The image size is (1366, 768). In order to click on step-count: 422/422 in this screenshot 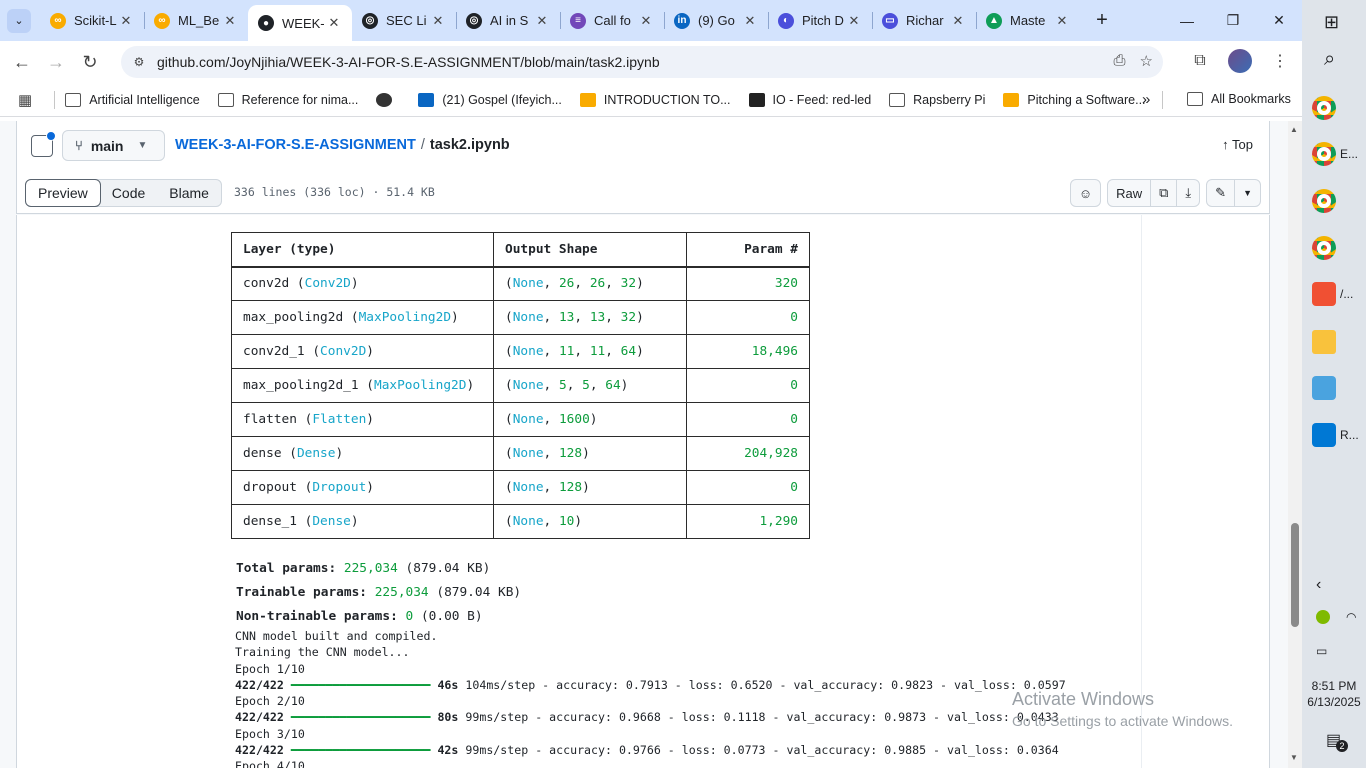, I will do `click(259, 684)`.